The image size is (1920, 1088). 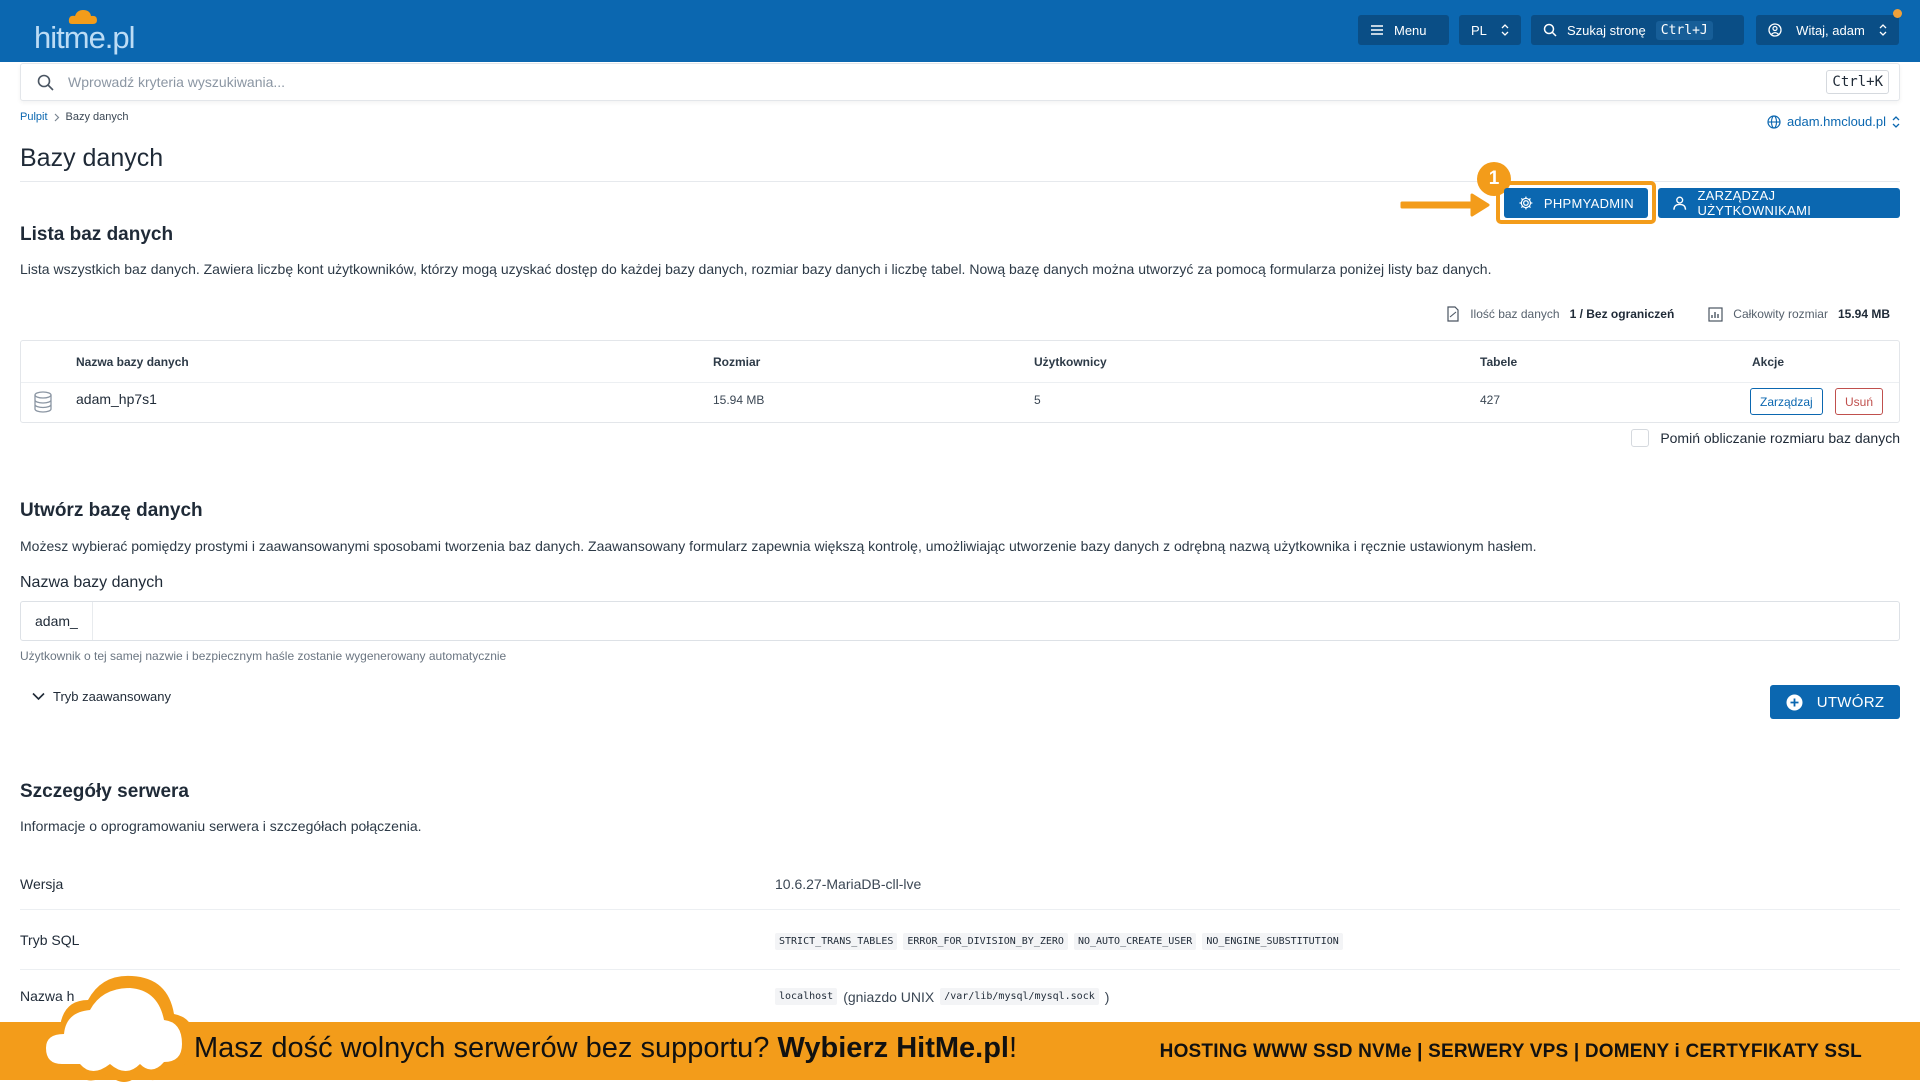 I want to click on col-actions-header: Akcje, so click(x=1768, y=362).